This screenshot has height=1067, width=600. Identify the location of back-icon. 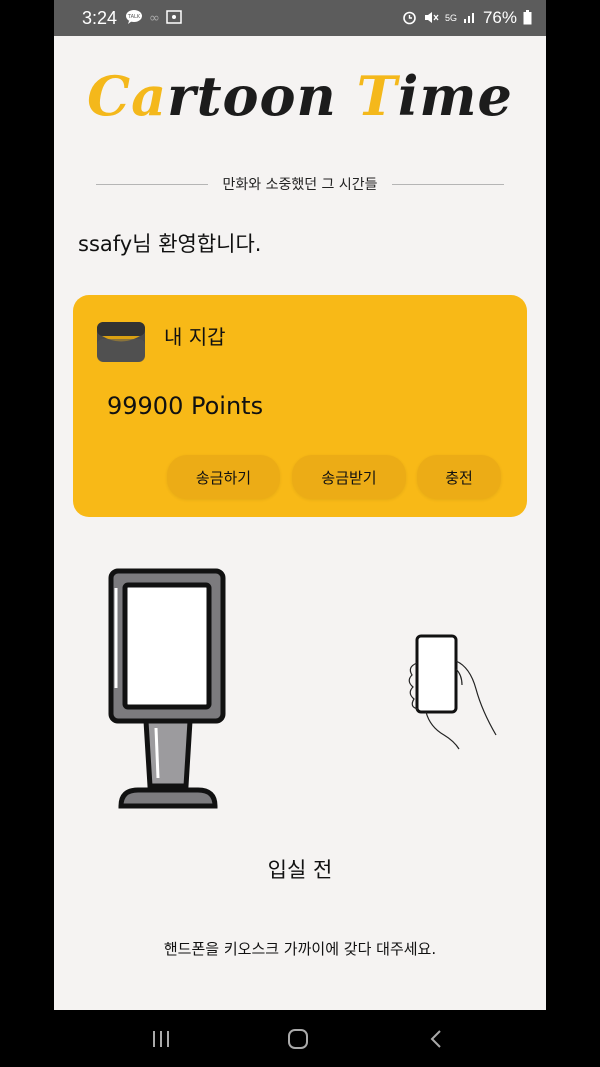
(436, 1039).